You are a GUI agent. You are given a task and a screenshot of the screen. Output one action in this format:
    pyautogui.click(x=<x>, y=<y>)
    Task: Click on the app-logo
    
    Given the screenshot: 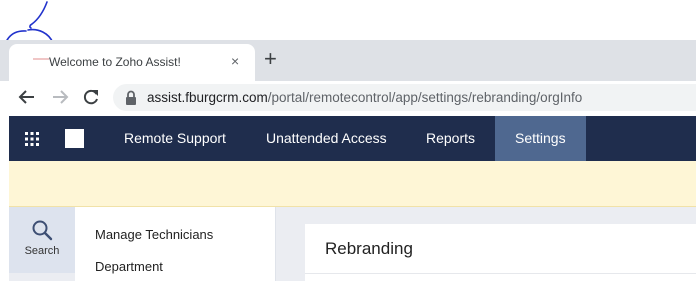 What is the action you would take?
    pyautogui.click(x=74, y=138)
    